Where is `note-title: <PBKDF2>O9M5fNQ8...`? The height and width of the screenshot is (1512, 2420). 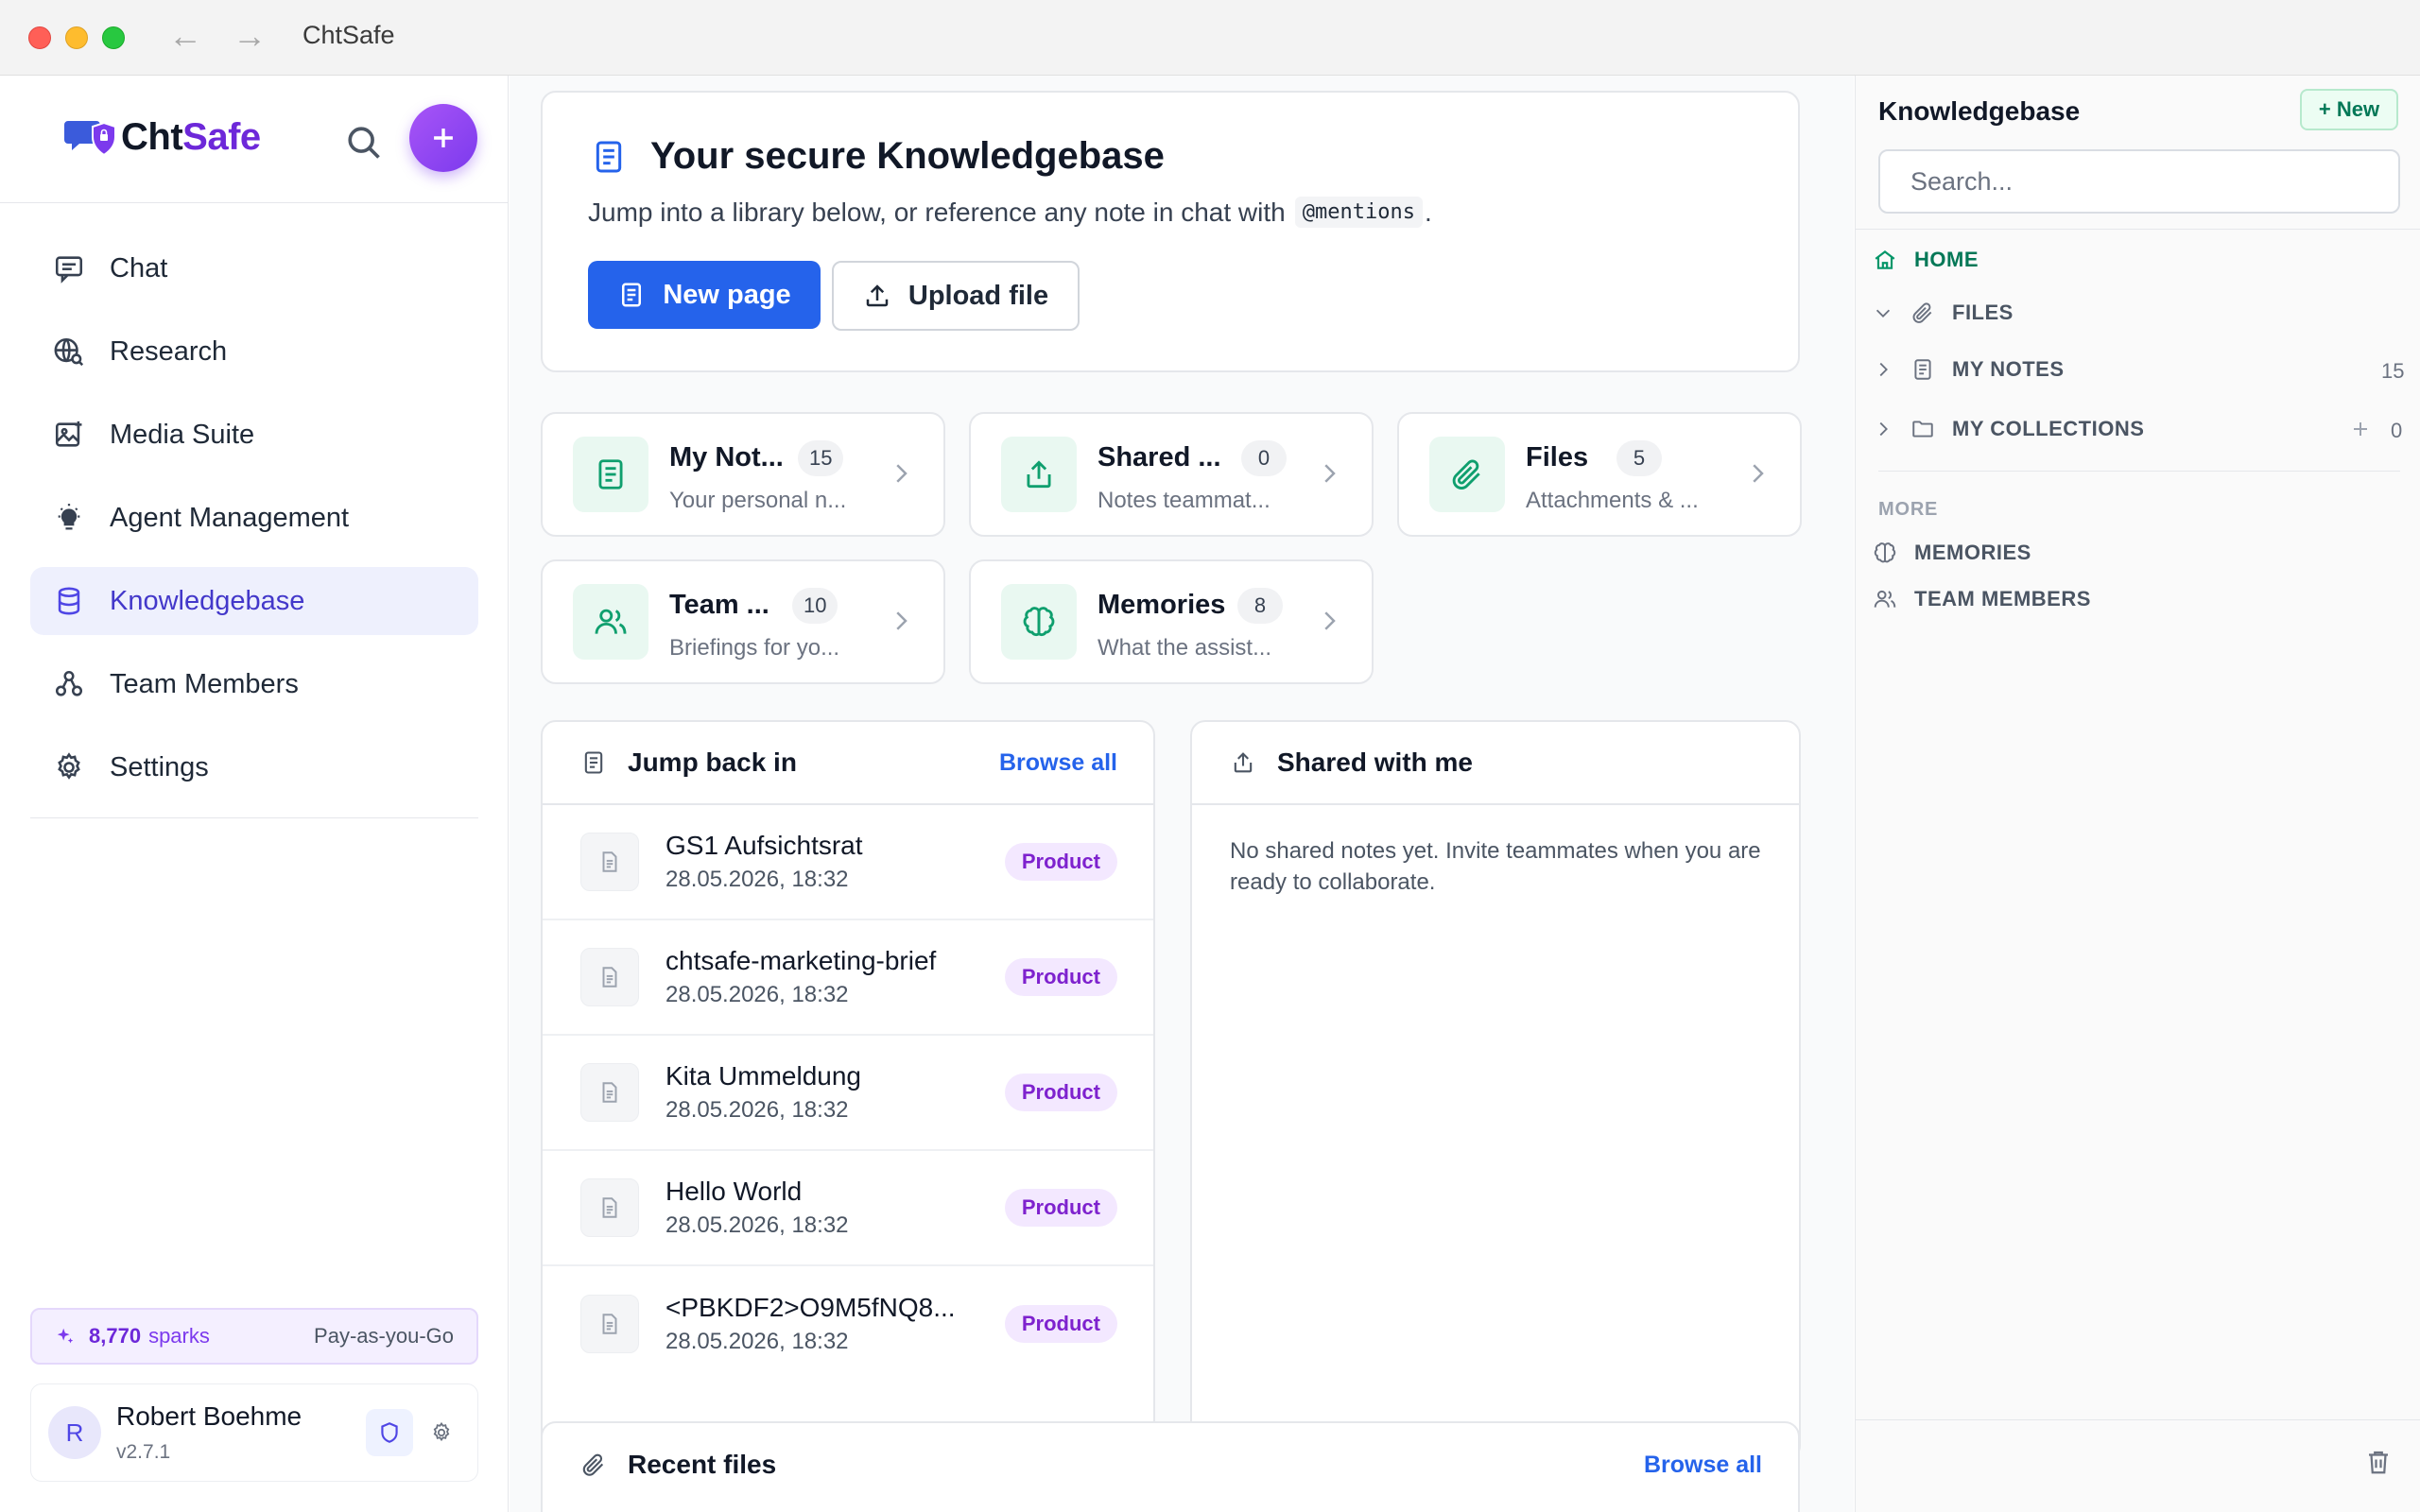
note-title: <PBKDF2>O9M5fNQ8... is located at coordinates (811, 1307).